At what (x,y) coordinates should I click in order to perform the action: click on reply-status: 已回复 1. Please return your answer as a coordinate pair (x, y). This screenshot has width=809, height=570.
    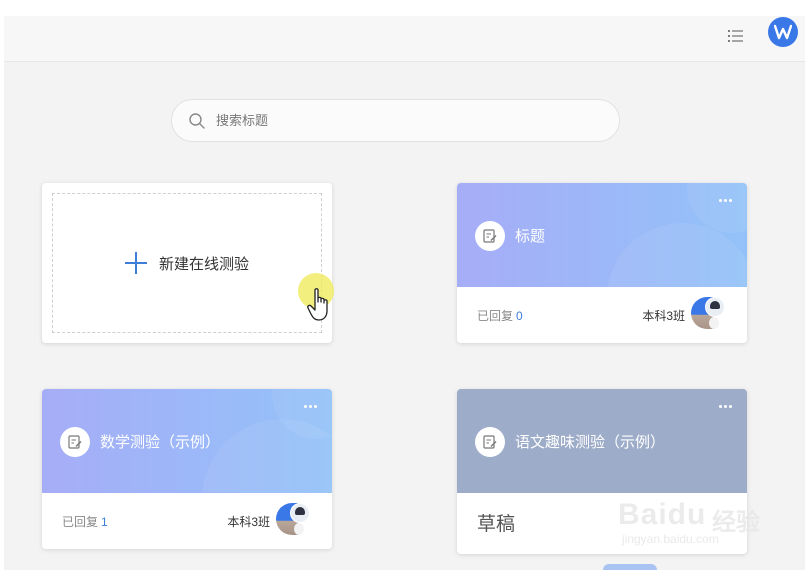
    Looking at the image, I should click on (85, 522).